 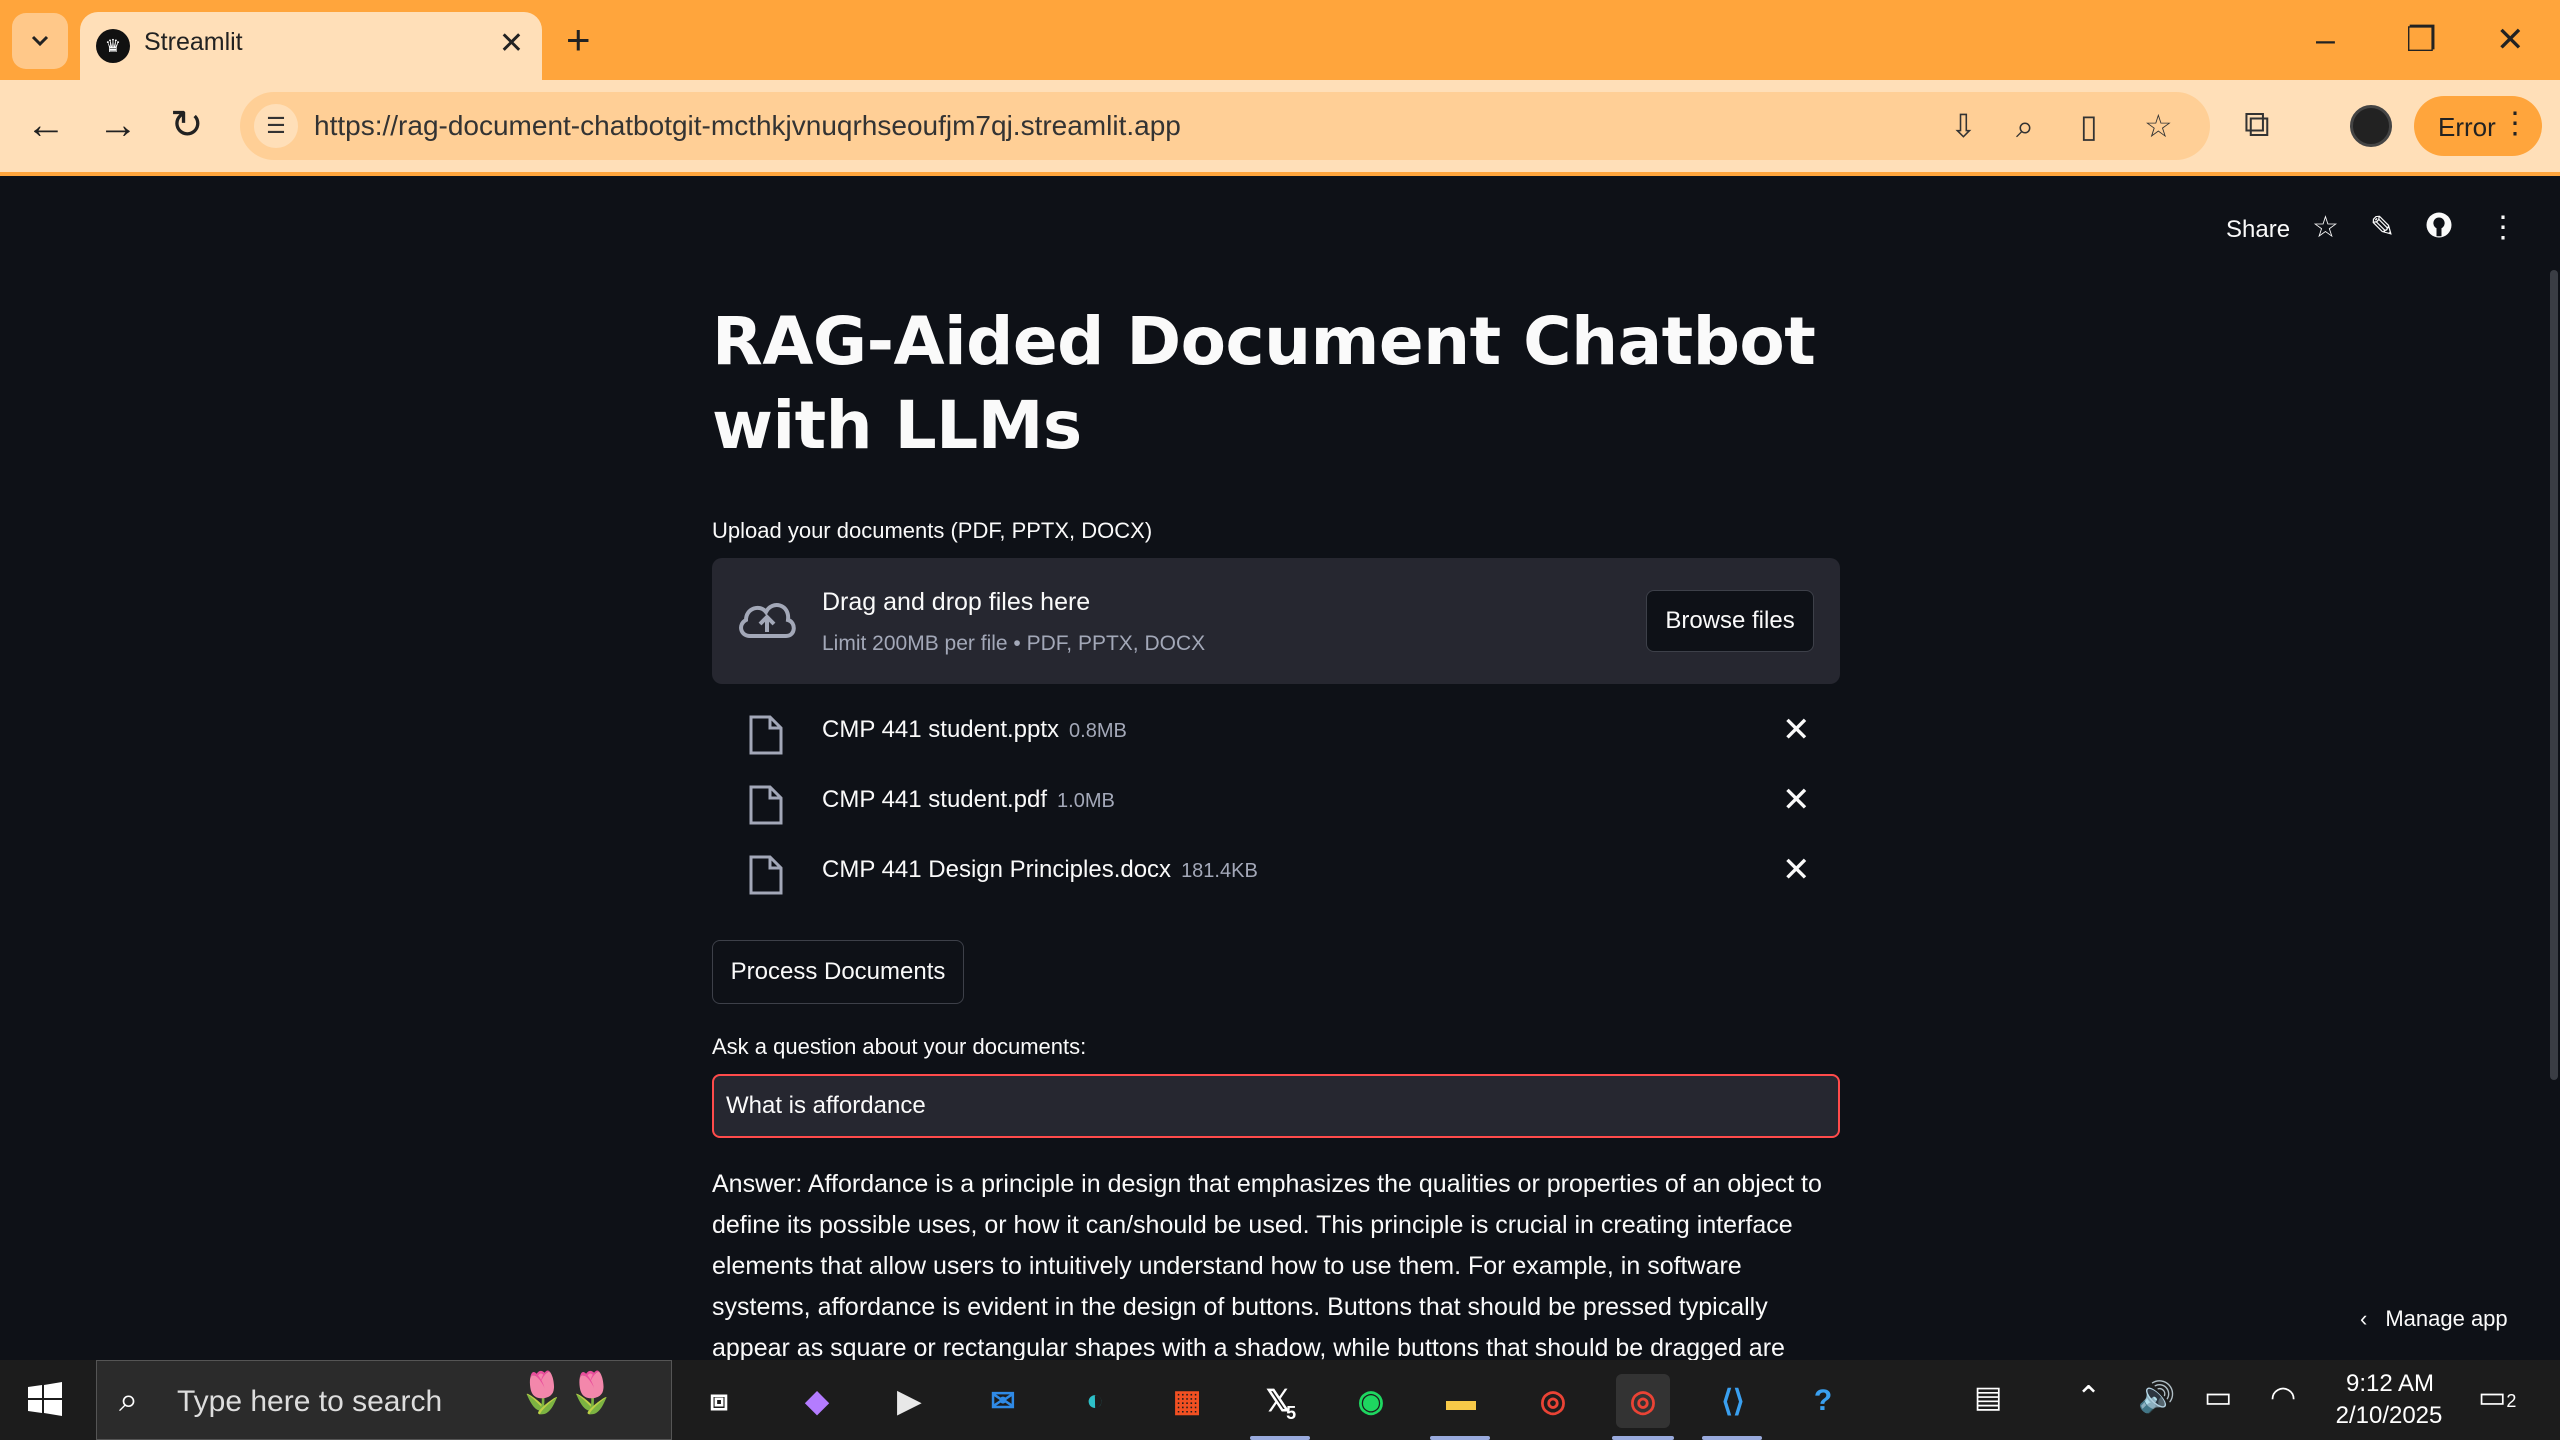 I want to click on extensions-icon: ⧉, so click(x=2257, y=124).